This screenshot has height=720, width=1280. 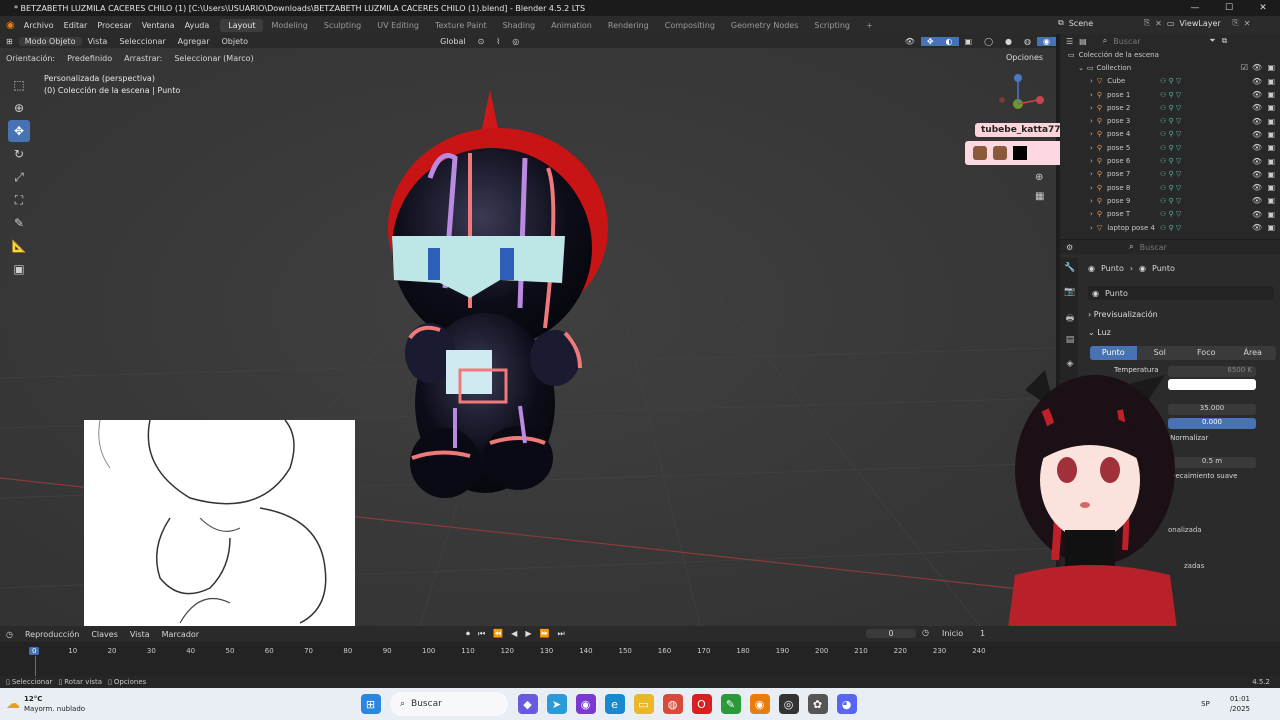 I want to click on section-light: ⌄ Luz, so click(x=1099, y=332).